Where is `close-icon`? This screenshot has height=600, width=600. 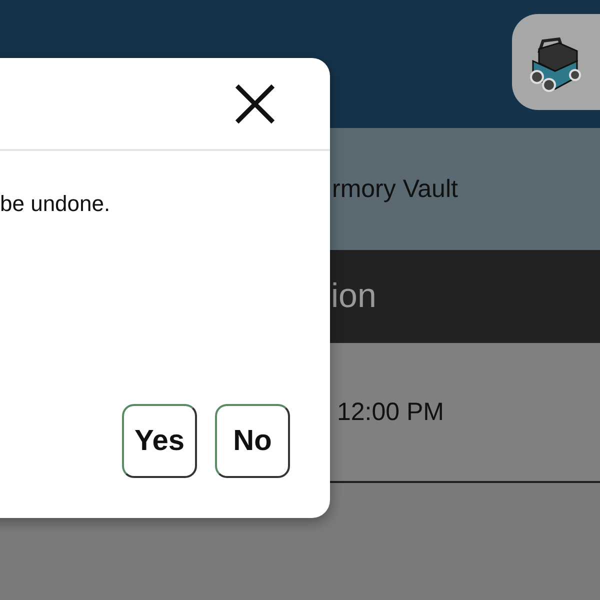
close-icon is located at coordinates (255, 103).